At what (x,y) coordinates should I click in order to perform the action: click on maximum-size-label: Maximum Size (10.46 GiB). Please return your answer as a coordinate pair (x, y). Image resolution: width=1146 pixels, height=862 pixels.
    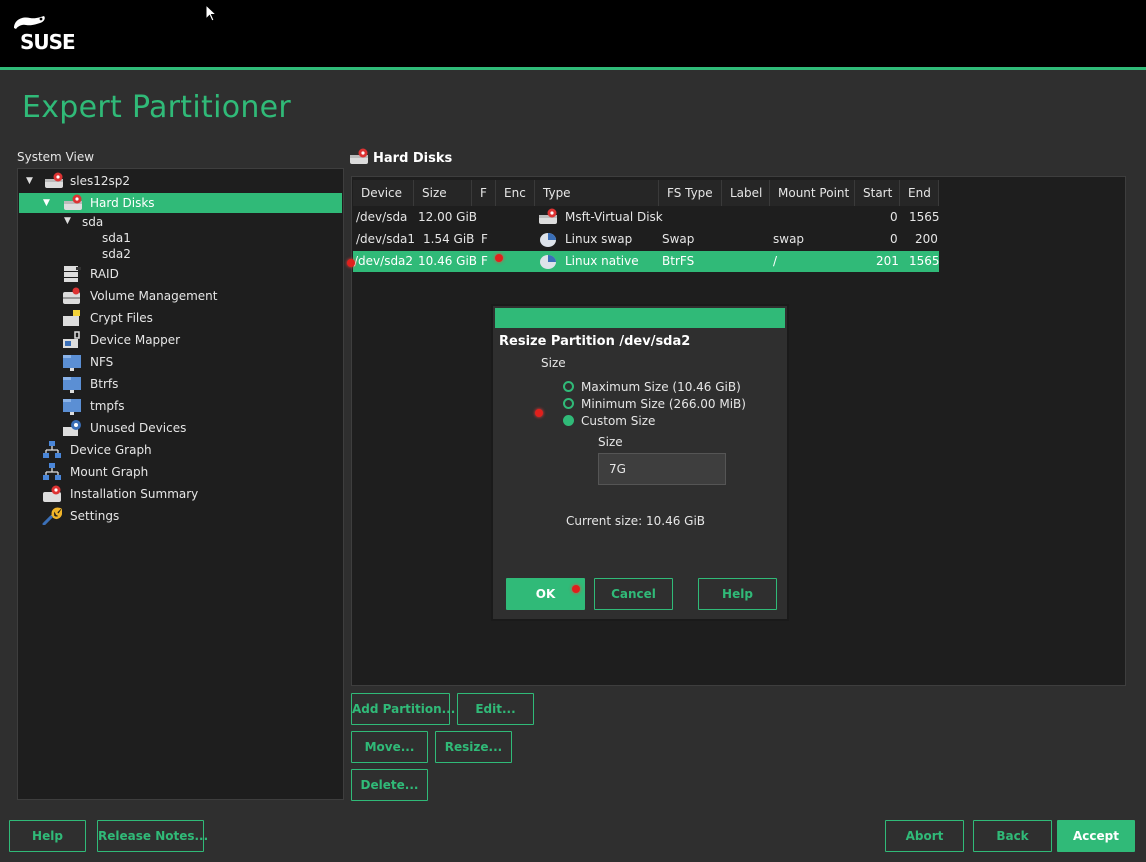
    Looking at the image, I should click on (661, 387).